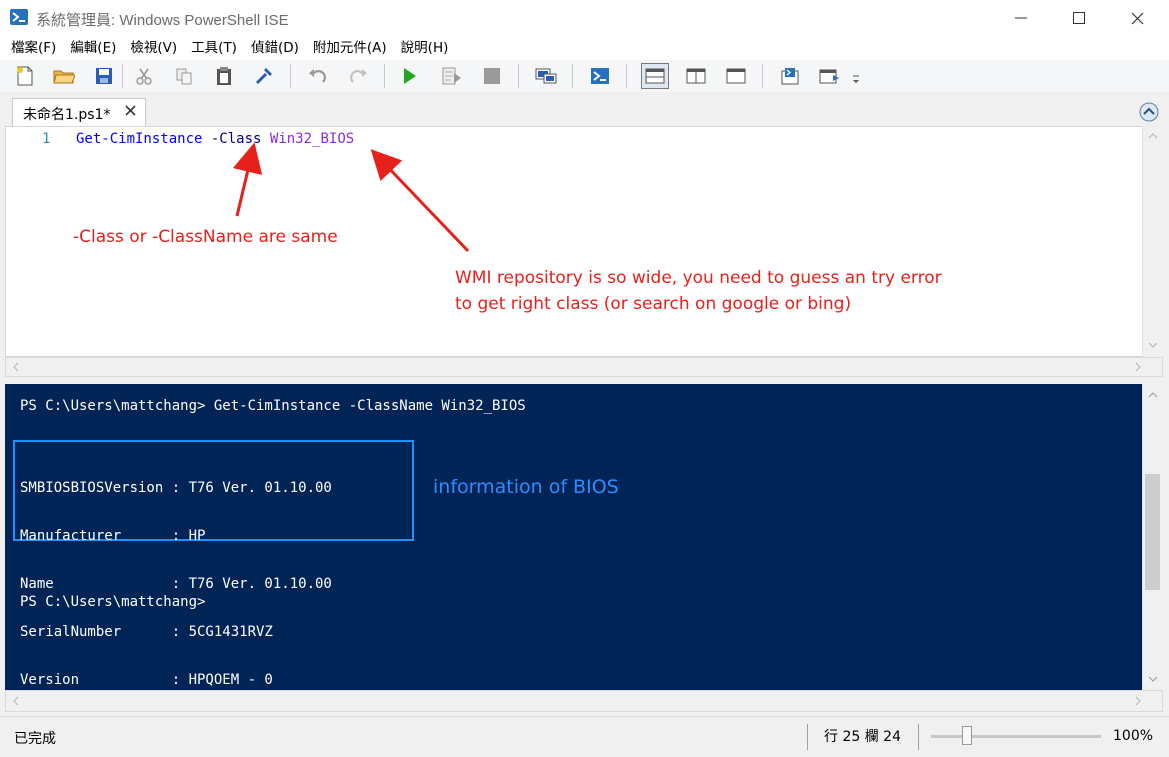  Describe the element at coordinates (139, 139) in the screenshot. I see `code-command: Get-CimInstance` at that location.